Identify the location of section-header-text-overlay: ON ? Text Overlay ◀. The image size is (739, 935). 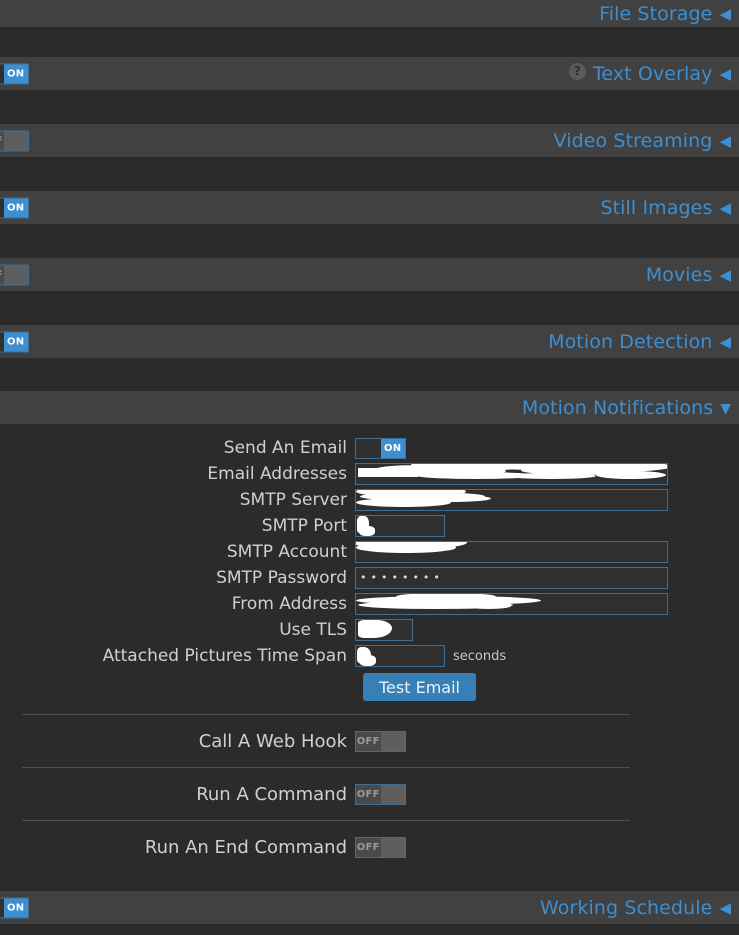
(369, 73).